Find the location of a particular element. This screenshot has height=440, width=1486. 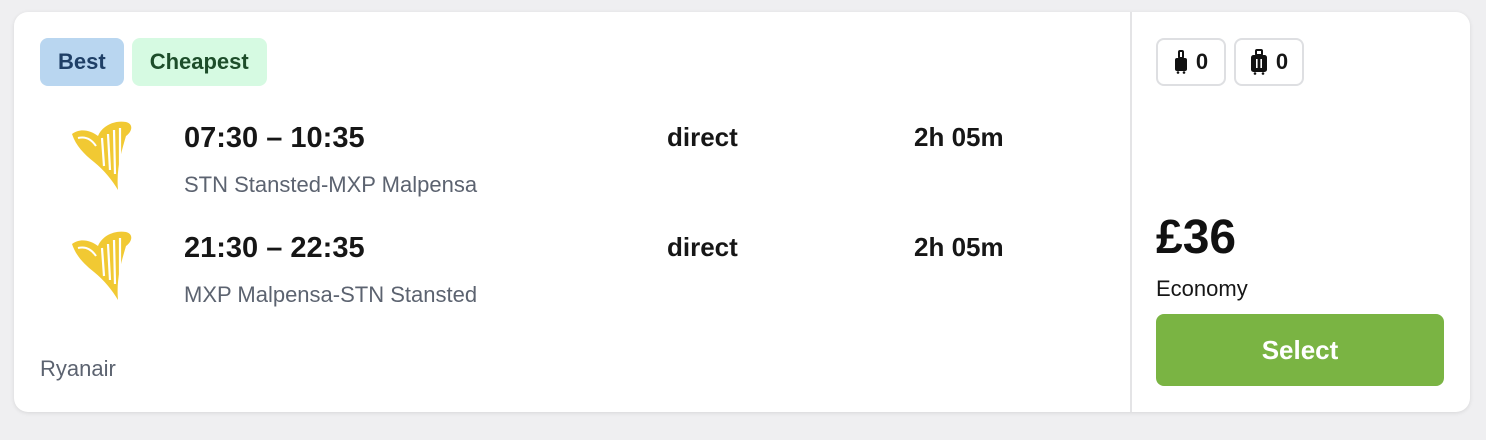

checked-bag-indicator: 0 is located at coordinates (1269, 62).